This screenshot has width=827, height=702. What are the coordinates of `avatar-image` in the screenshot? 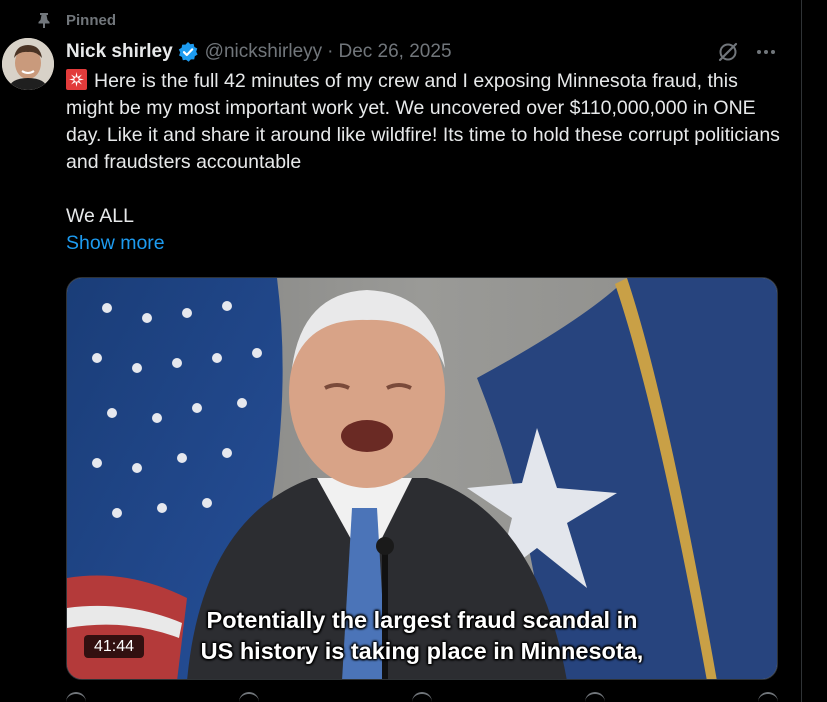 It's located at (28, 64).